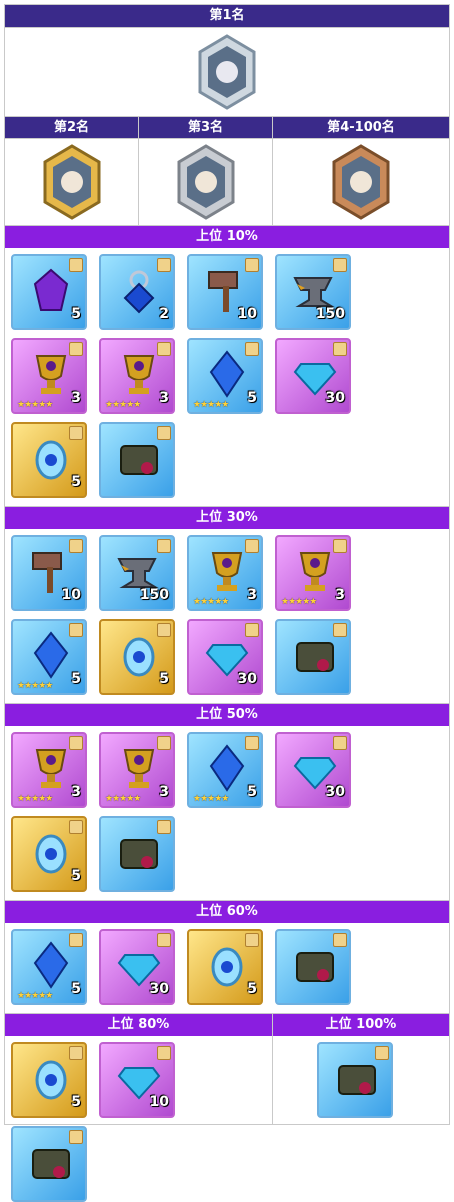  What do you see at coordinates (72, 128) in the screenshot?
I see `rank2-header: 第2名` at bounding box center [72, 128].